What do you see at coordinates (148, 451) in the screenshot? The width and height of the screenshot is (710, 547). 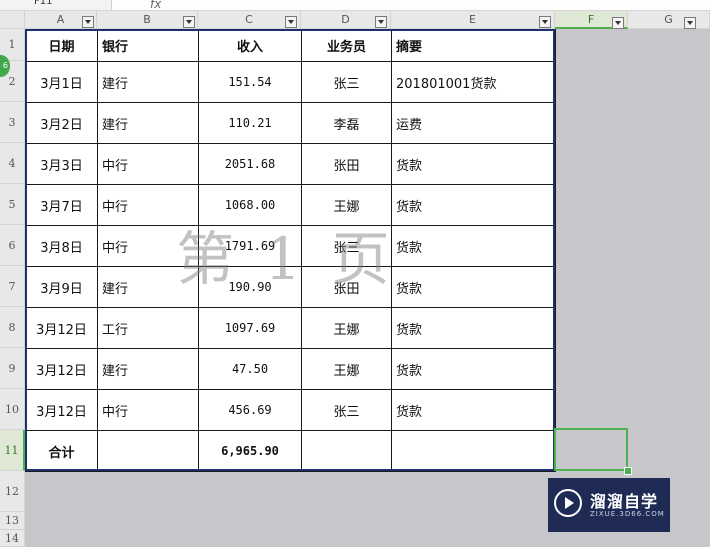 I see `total-bank` at bounding box center [148, 451].